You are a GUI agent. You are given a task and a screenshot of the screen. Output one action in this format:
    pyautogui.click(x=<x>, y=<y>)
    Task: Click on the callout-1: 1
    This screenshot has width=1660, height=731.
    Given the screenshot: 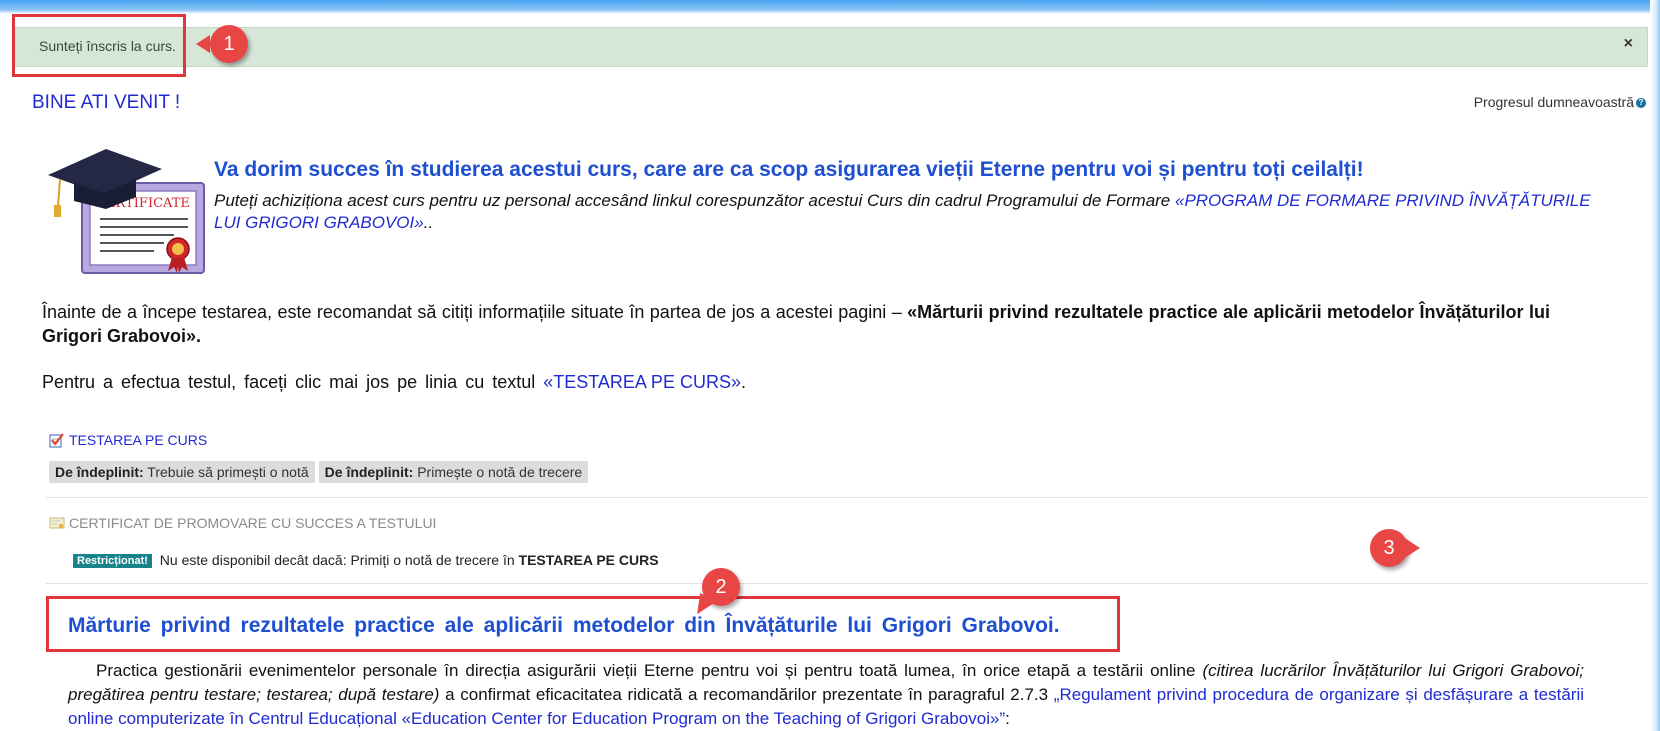 What is the action you would take?
    pyautogui.click(x=227, y=44)
    